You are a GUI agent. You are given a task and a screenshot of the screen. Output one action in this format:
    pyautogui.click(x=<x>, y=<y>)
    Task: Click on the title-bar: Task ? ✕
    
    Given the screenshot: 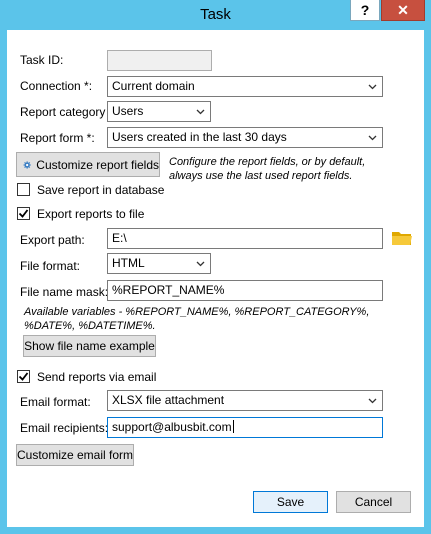 What is the action you would take?
    pyautogui.click(x=215, y=15)
    